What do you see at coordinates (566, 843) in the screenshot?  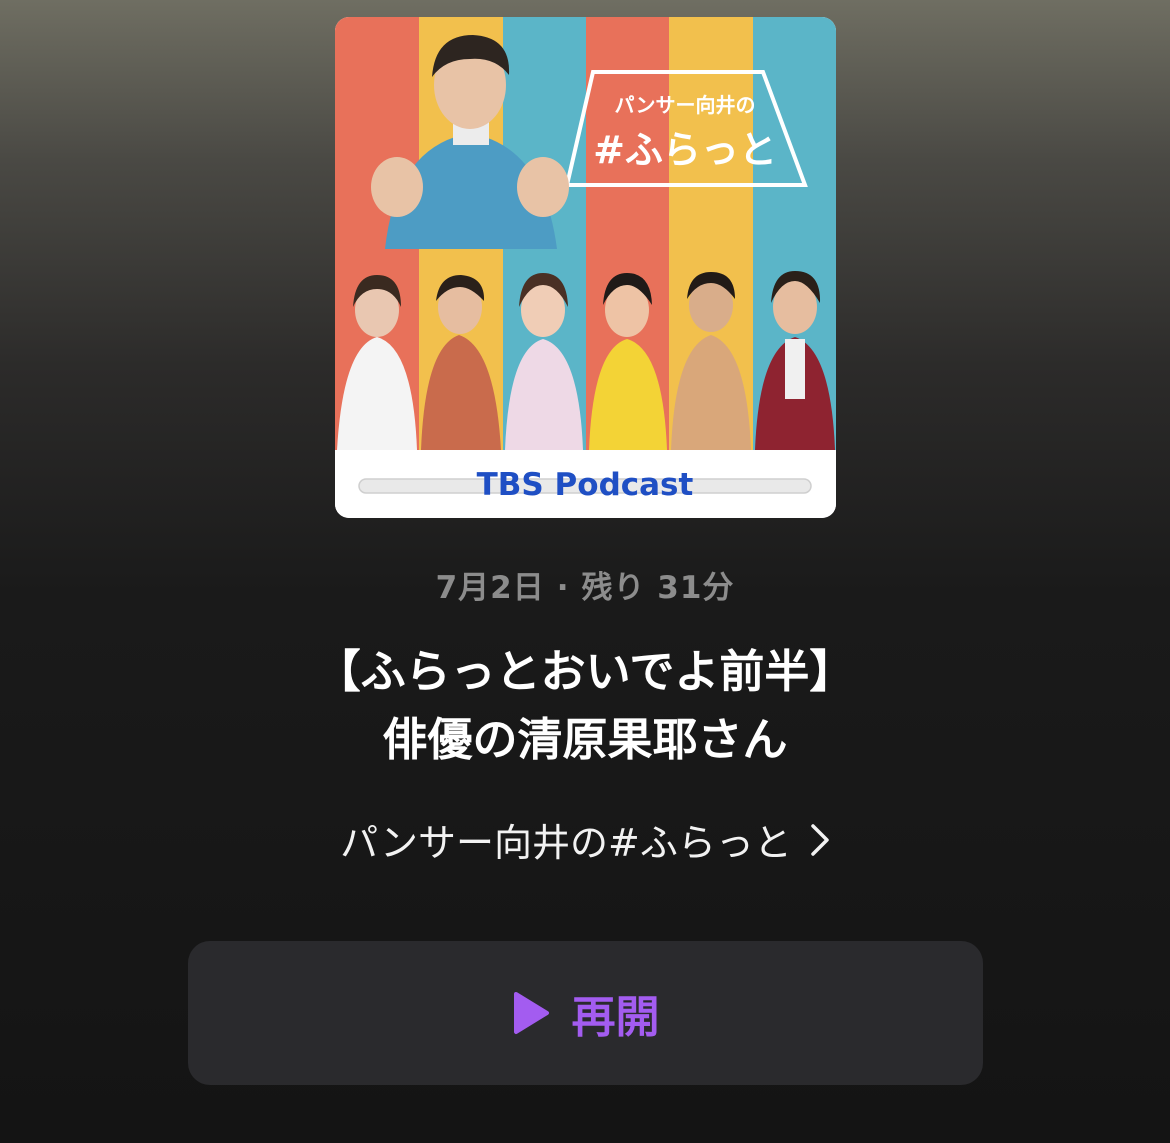 I see `show-name: パンサー向井の#ふらっと` at bounding box center [566, 843].